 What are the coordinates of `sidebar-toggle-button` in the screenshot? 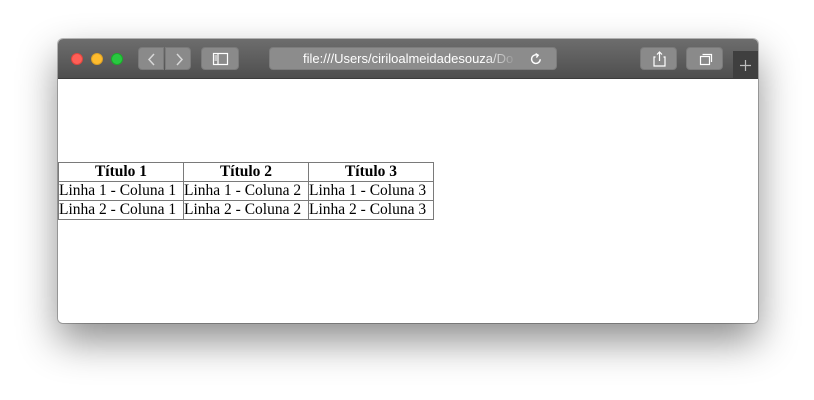 It's located at (220, 58).